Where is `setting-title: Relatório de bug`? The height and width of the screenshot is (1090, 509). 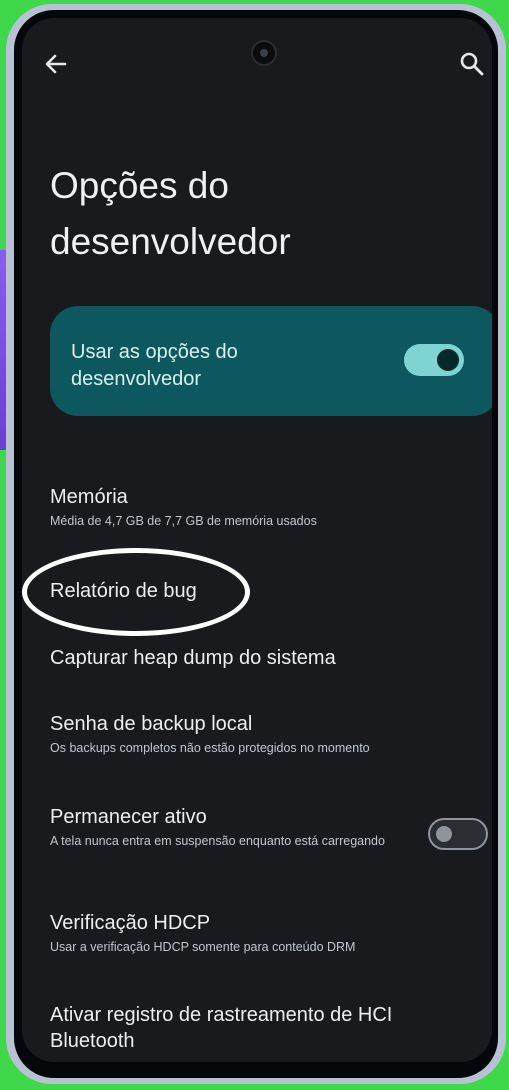 setting-title: Relatório de bug is located at coordinates (123, 591).